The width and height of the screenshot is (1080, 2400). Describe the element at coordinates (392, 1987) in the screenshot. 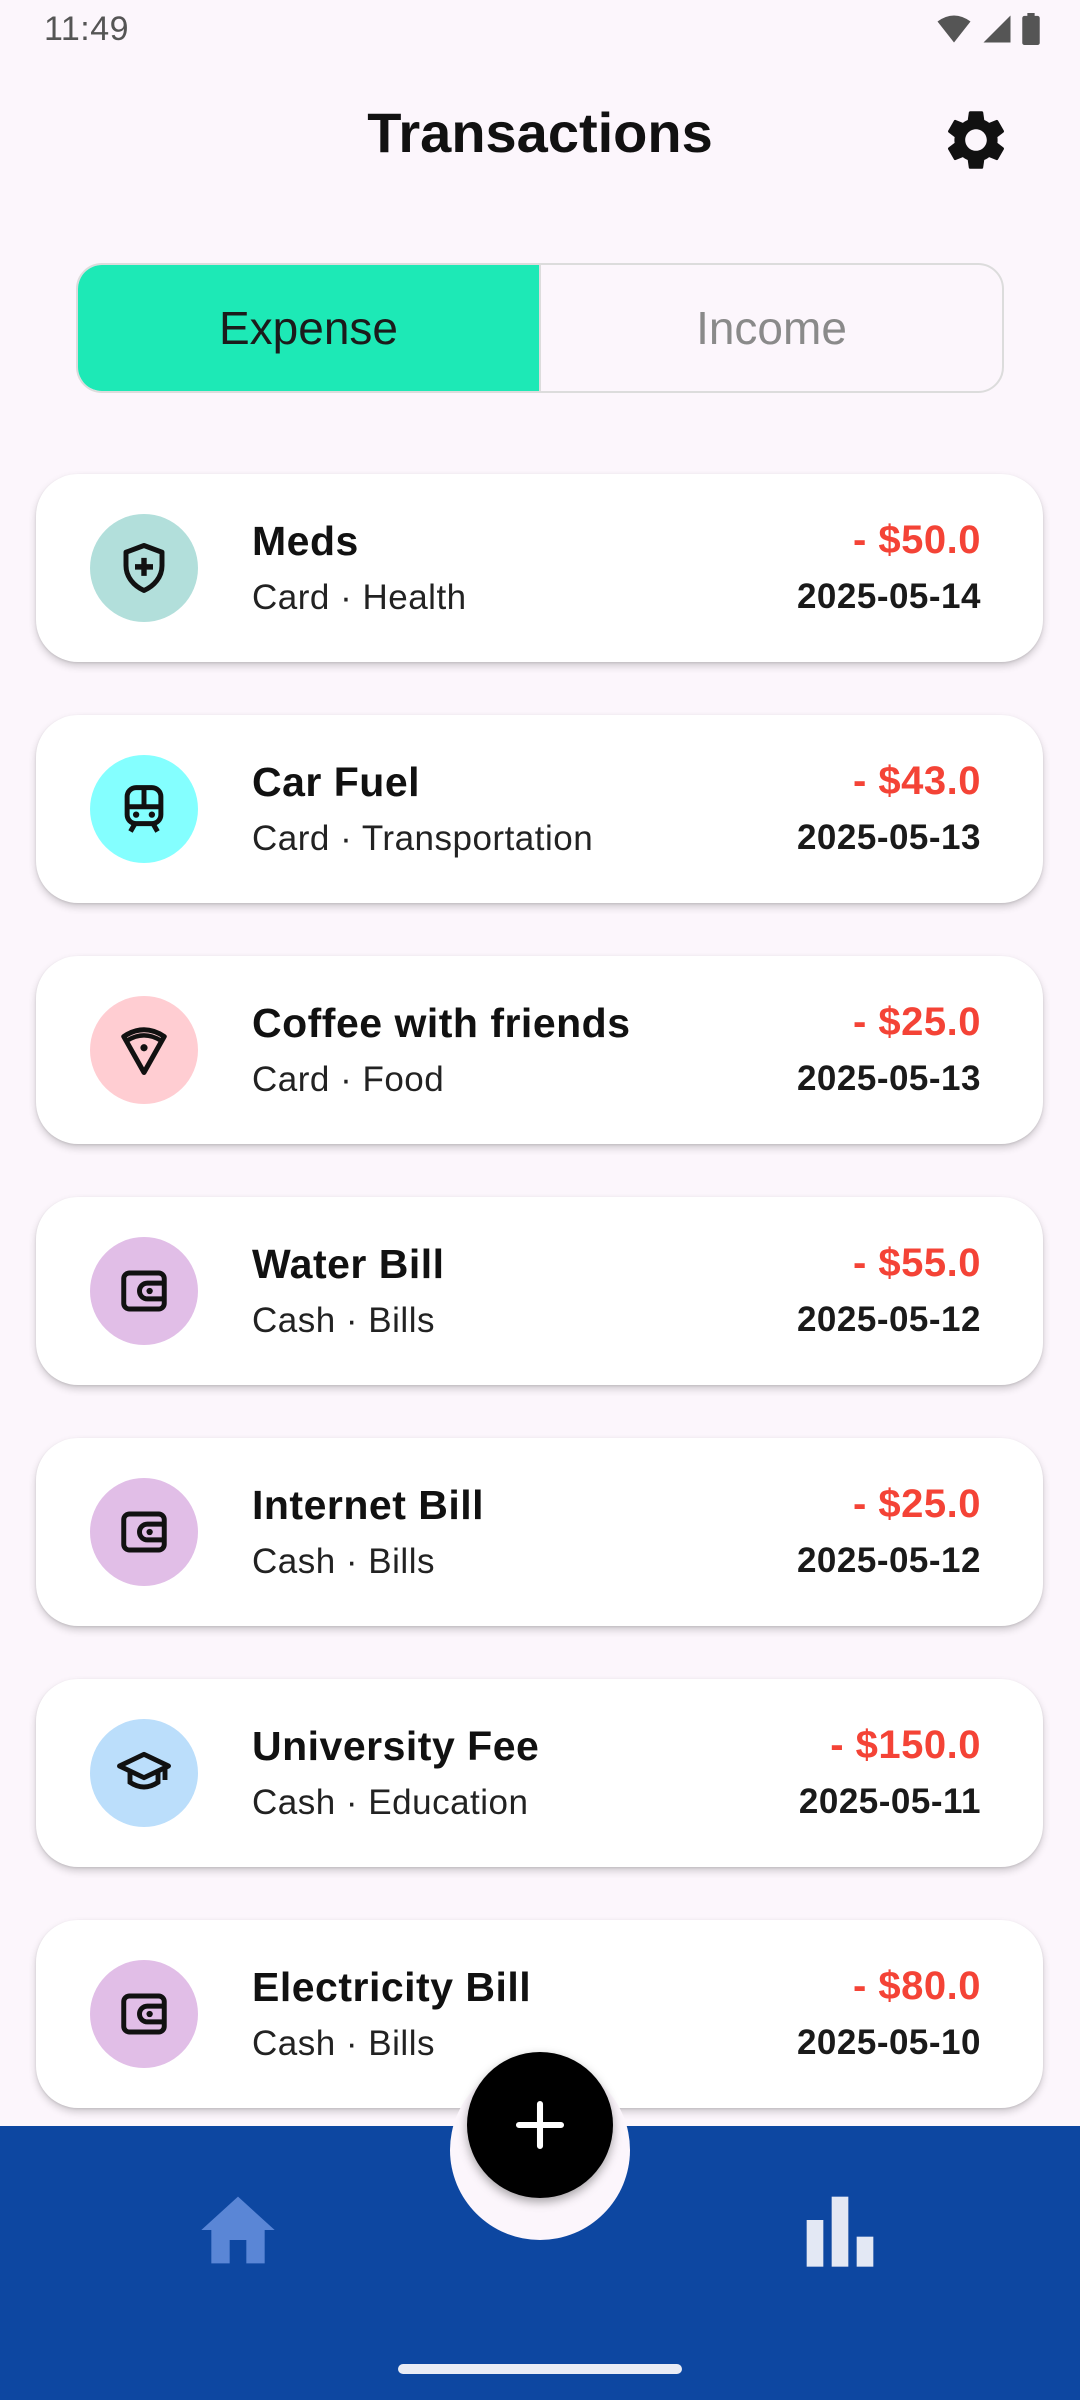

I see `transaction-title: Electricity Bill` at that location.